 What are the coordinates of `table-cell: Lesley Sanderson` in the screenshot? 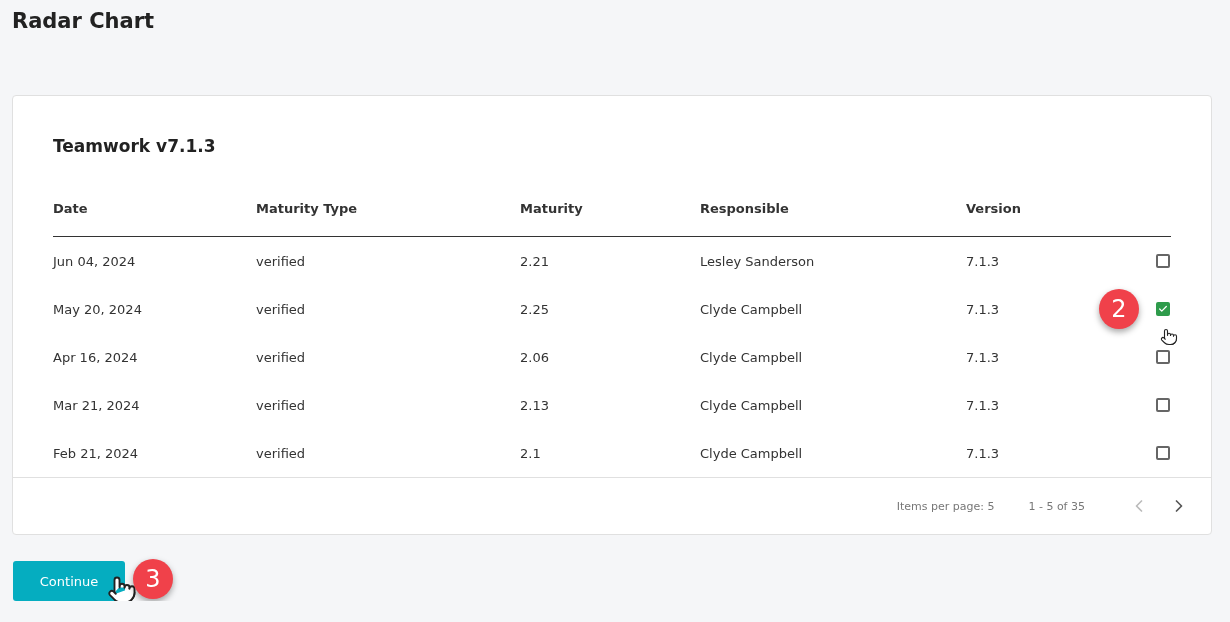 It's located at (757, 261).